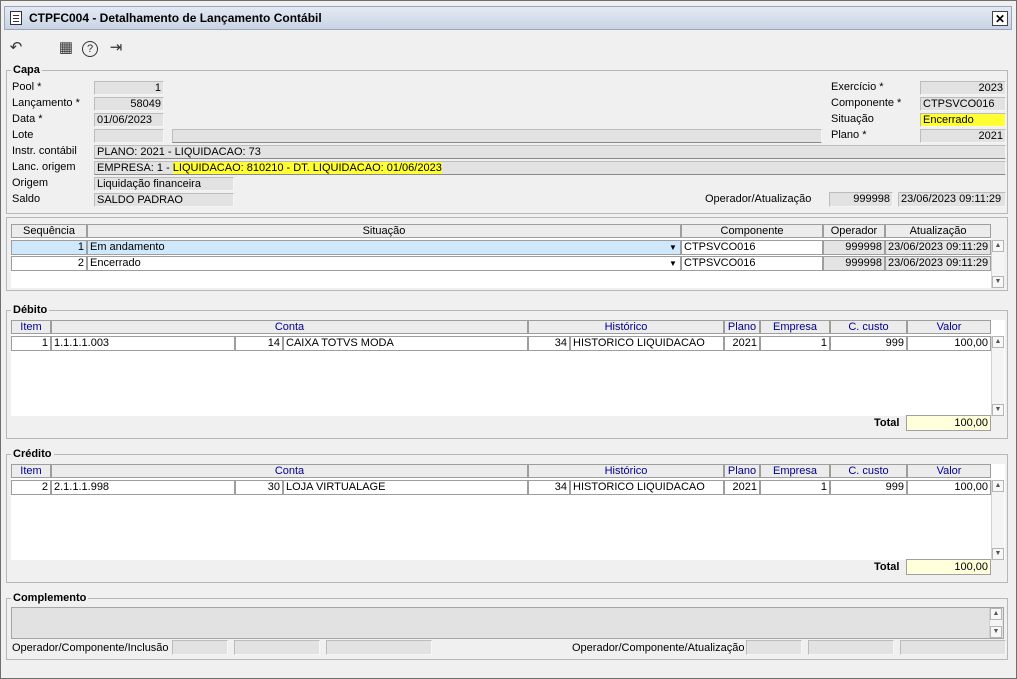 This screenshot has height=679, width=1017. I want to click on credito-row-conta-num: 30, so click(259, 487).